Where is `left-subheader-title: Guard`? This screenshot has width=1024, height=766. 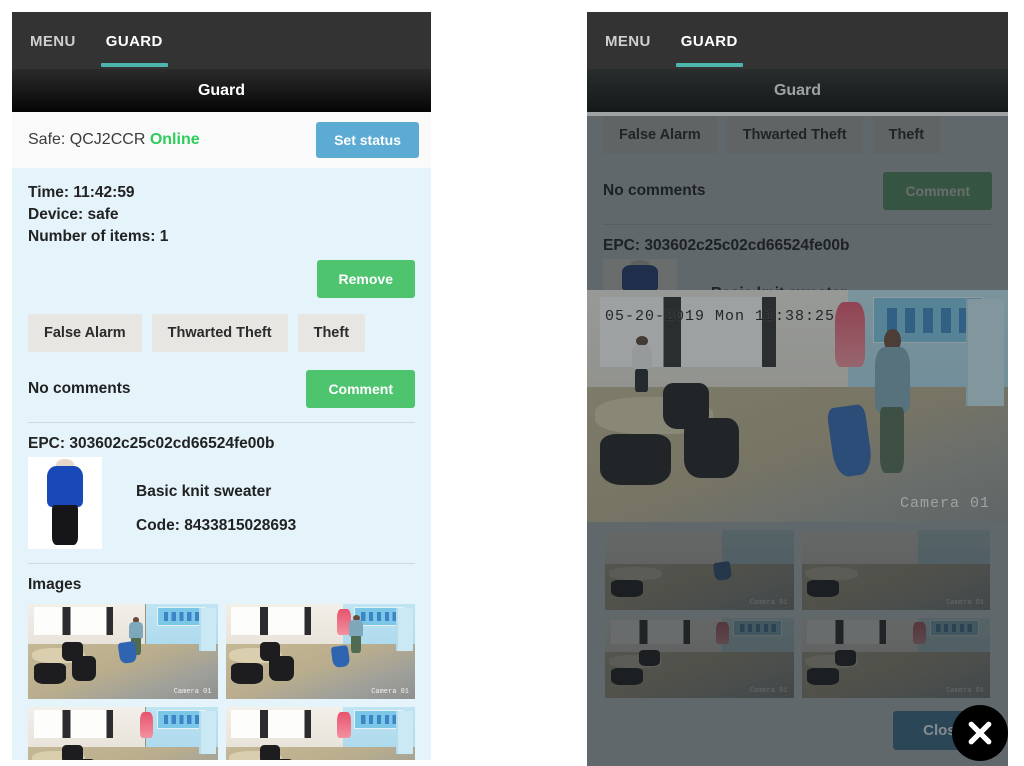 left-subheader-title: Guard is located at coordinates (221, 90).